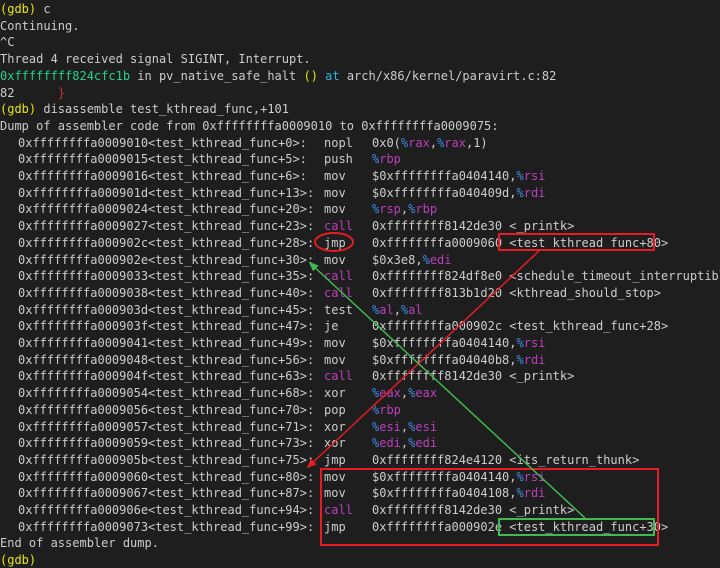 Image resolution: width=720 pixels, height=568 pixels. I want to click on asm-operands: $0xffffffffa0404140,%rsi, so click(458, 343).